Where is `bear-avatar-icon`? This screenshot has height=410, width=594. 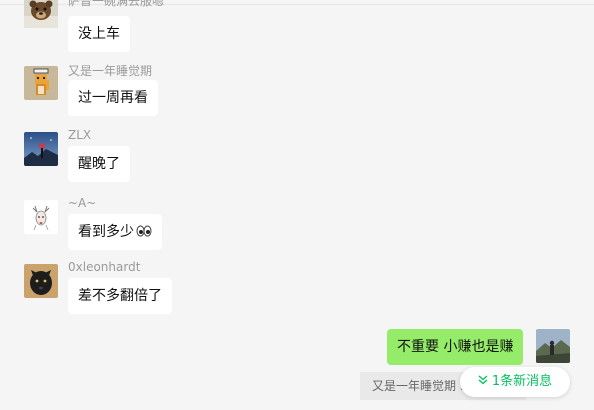 bear-avatar-icon is located at coordinates (41, 14).